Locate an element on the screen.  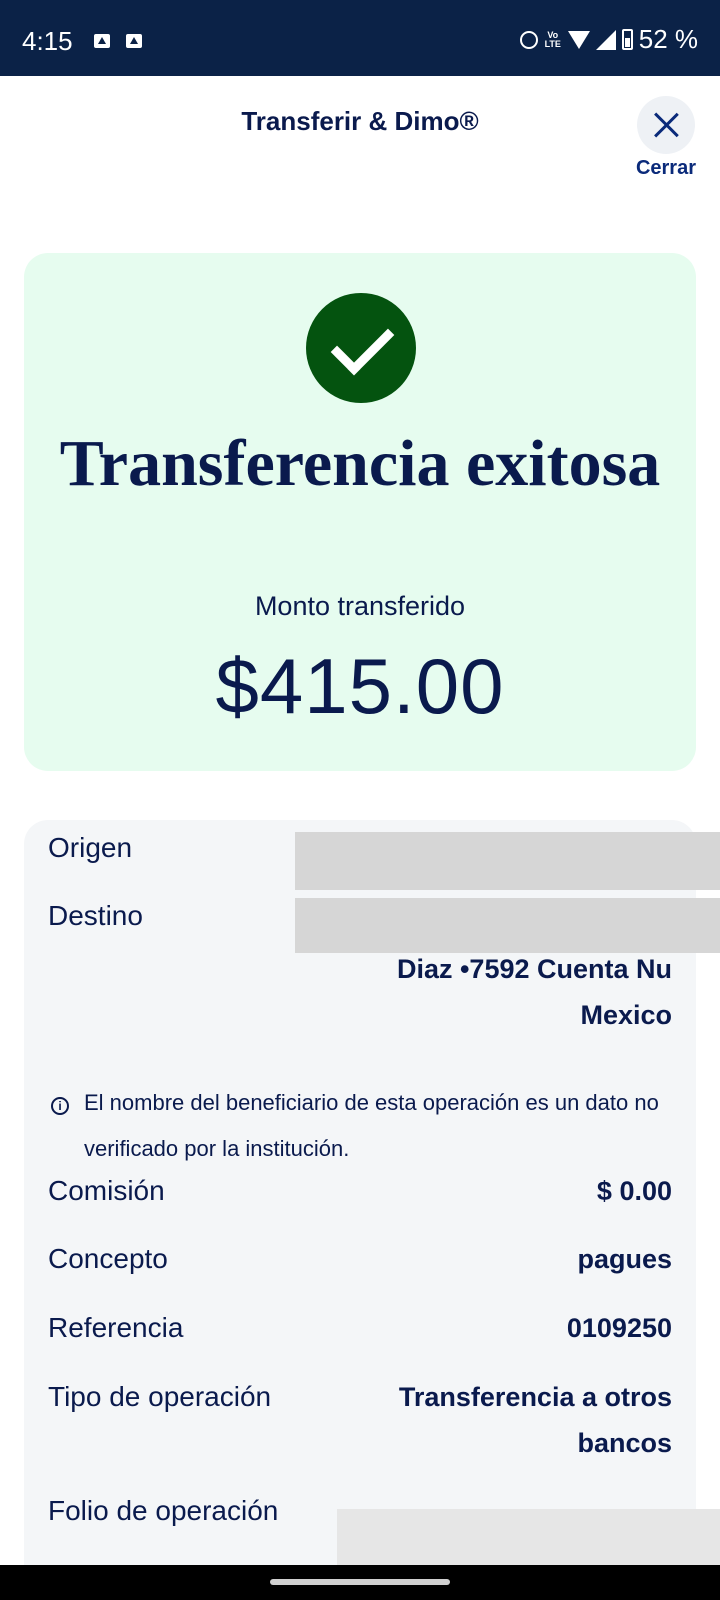
volte-icon: Vo LTE is located at coordinates (552, 39).